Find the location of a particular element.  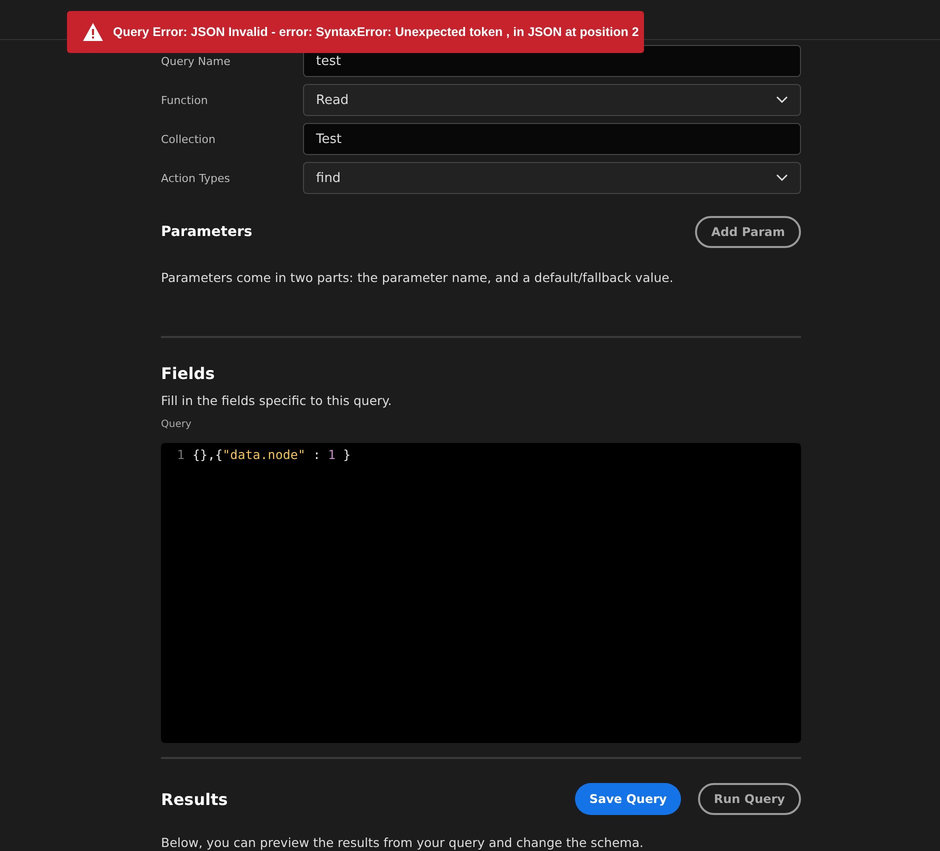

editor-label: Query is located at coordinates (176, 424).